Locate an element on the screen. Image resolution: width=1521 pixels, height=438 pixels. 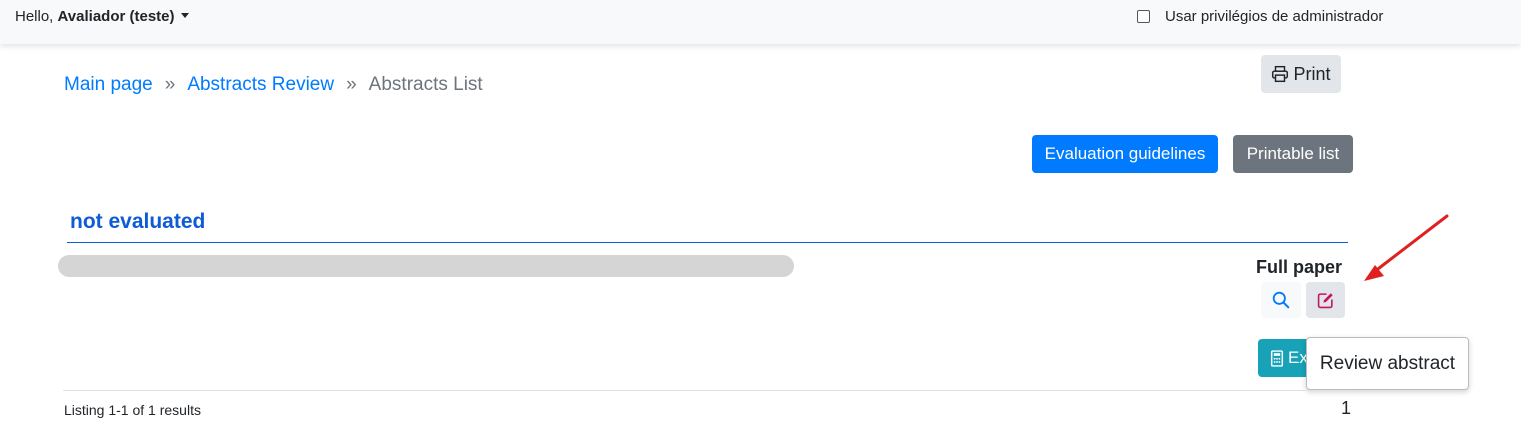
export-label: Ex is located at coordinates (1298, 357).